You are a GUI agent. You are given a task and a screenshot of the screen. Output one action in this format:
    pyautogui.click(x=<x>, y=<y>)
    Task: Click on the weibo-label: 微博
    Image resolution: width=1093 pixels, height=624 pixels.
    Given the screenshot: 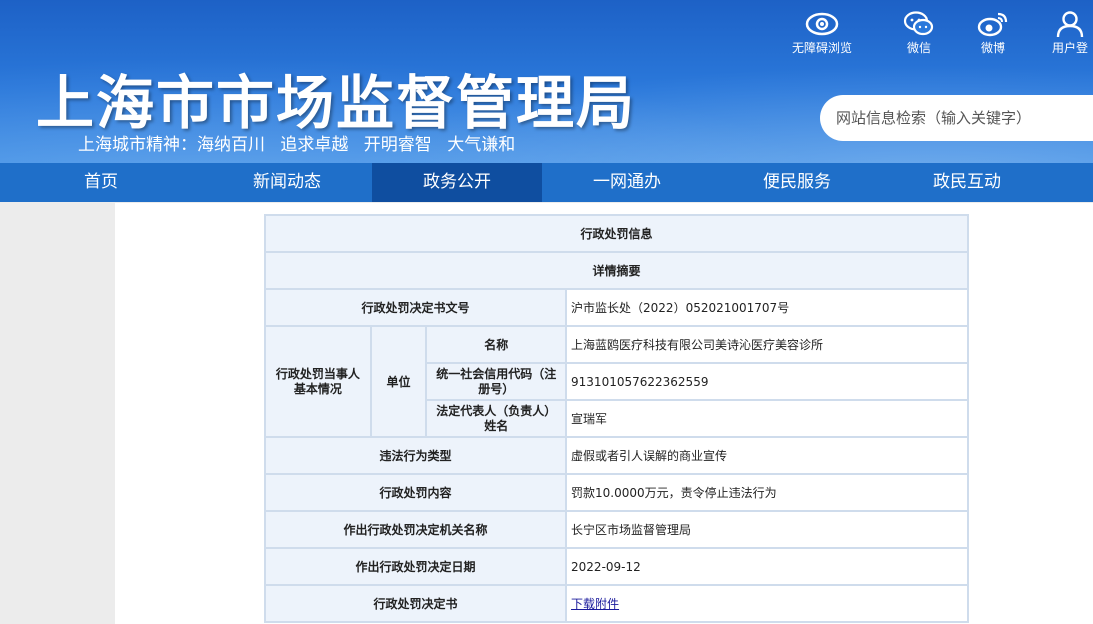 What is the action you would take?
    pyautogui.click(x=992, y=48)
    